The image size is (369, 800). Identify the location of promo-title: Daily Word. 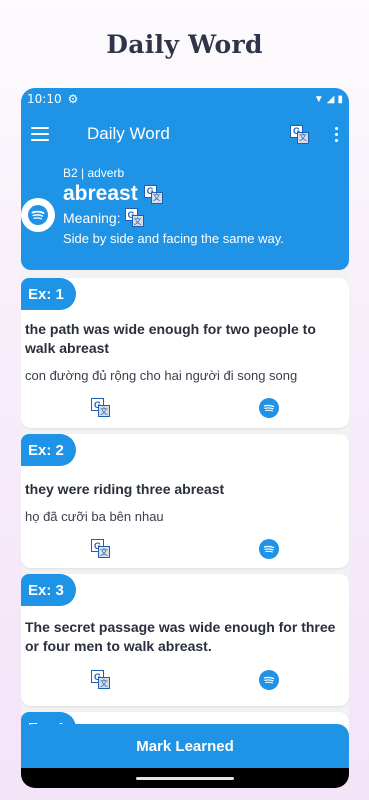
(184, 44).